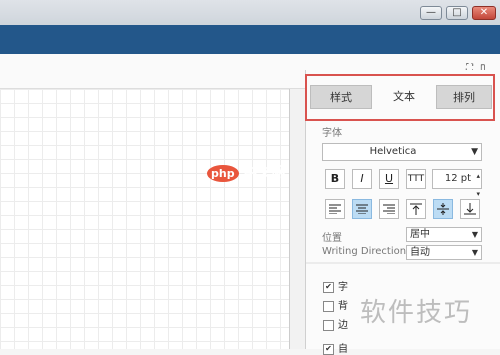 Image resolution: width=500 pixels, height=355 pixels. I want to click on minimize-button: —, so click(431, 13).